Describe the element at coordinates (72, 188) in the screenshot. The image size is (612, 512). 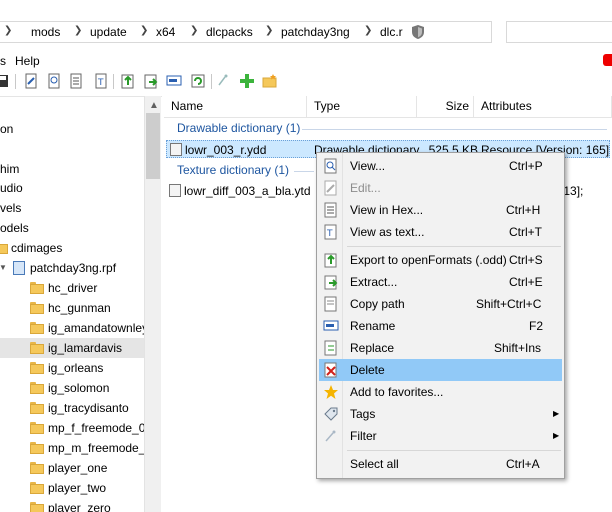
I see `tree-item: udio` at that location.